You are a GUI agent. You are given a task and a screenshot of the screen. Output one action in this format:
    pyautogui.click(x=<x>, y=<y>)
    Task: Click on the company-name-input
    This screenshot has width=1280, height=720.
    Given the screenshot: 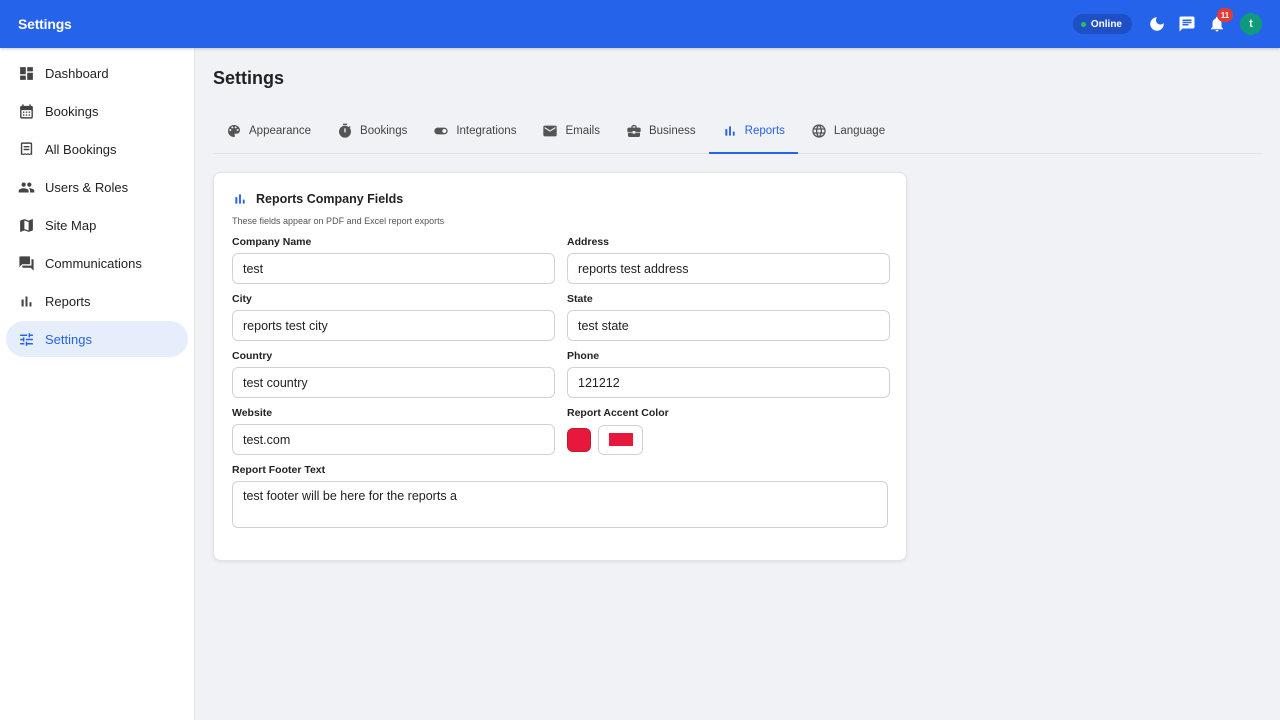 What is the action you would take?
    pyautogui.click(x=393, y=268)
    